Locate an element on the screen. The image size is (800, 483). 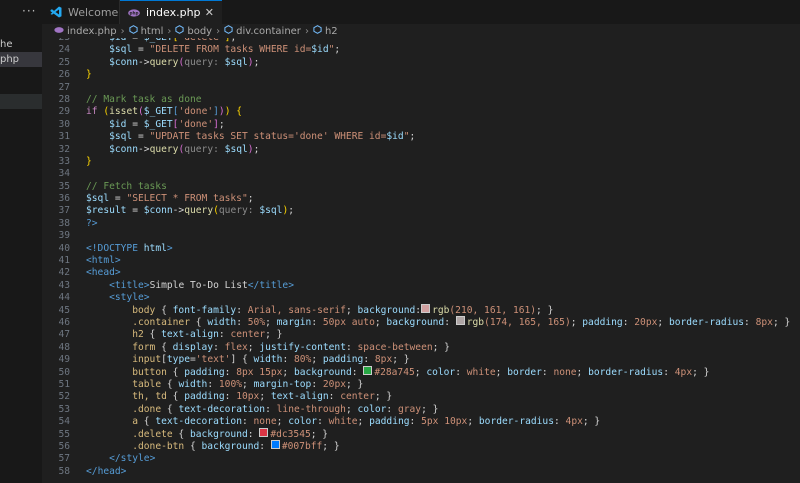
line-code: <head> is located at coordinates (103, 273).